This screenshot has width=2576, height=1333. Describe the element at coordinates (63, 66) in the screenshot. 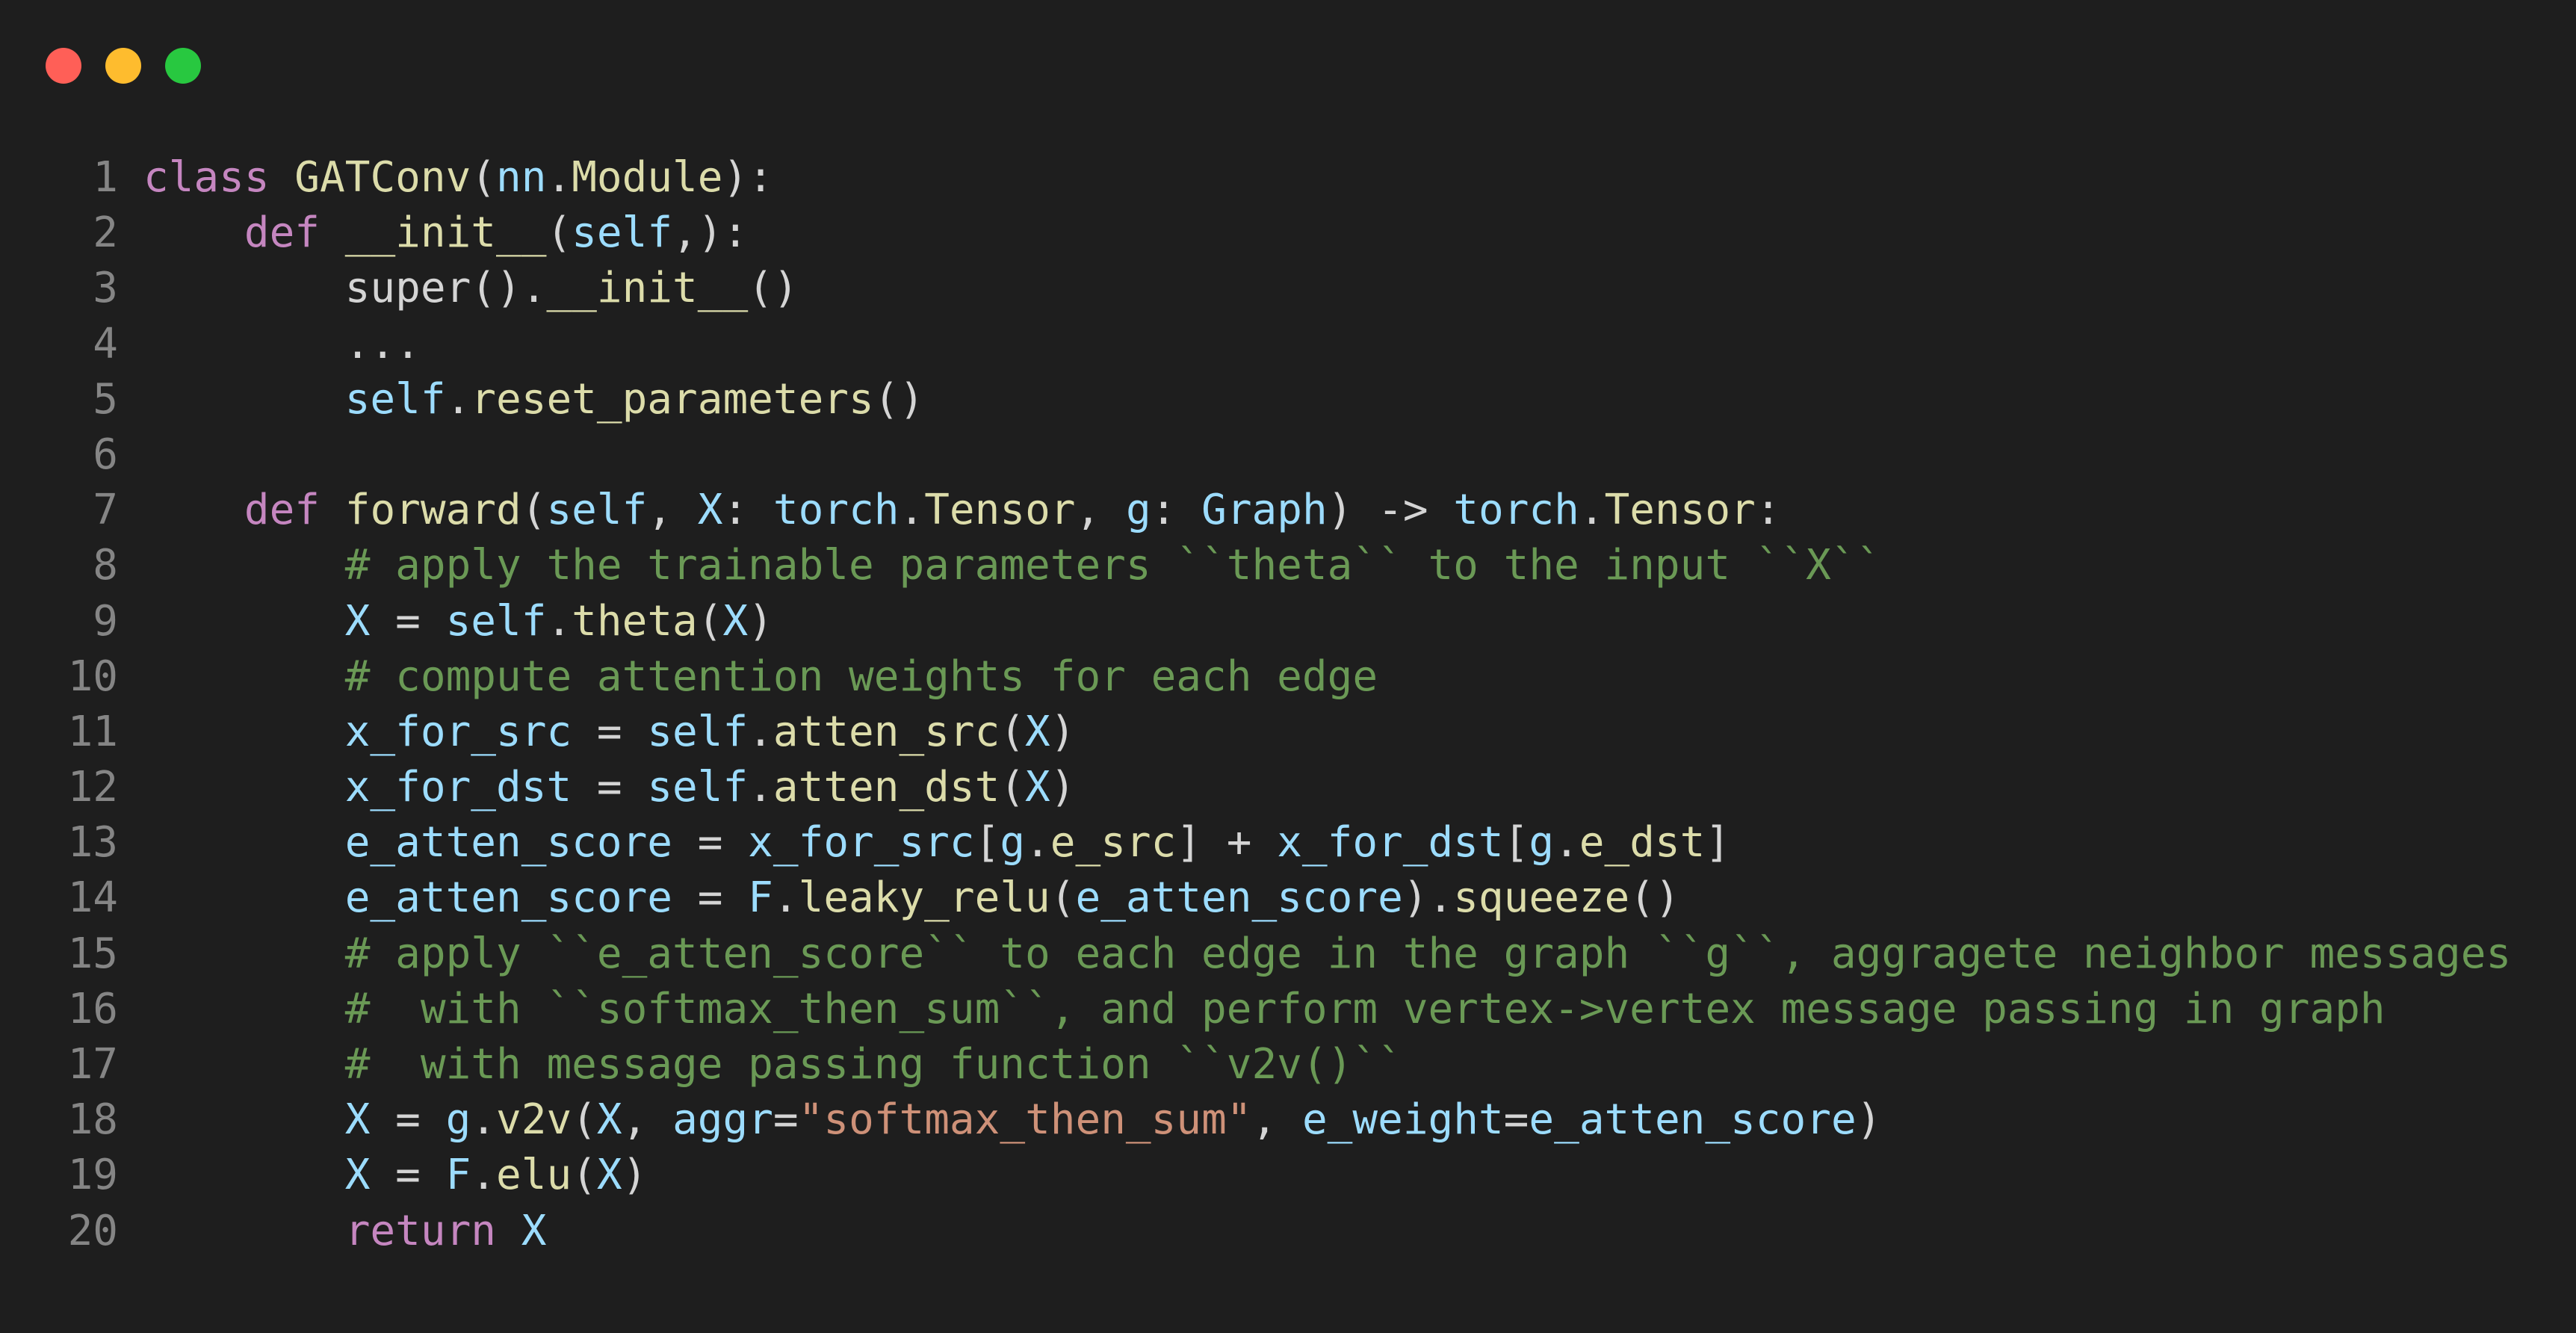

I see `close-button` at that location.